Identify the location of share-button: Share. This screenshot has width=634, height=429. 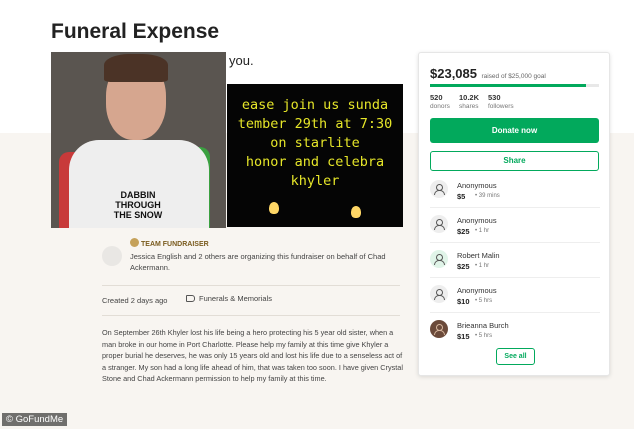
(514, 161).